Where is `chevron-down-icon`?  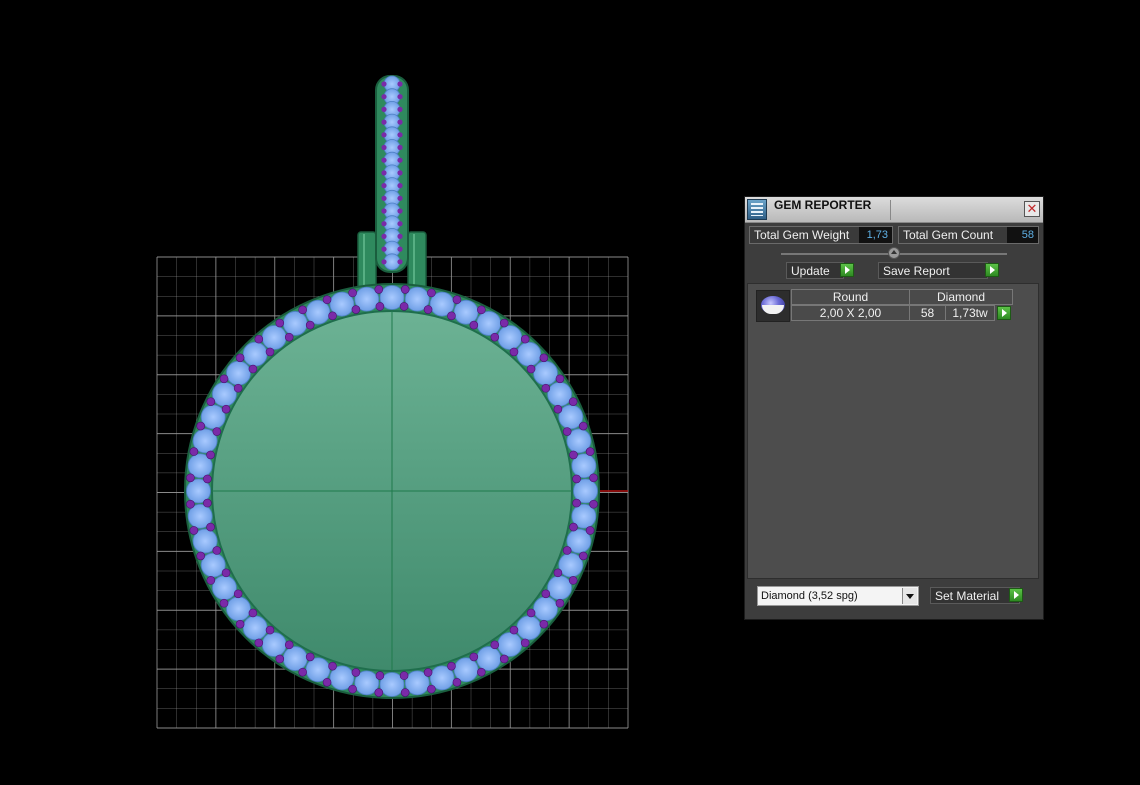 chevron-down-icon is located at coordinates (909, 596).